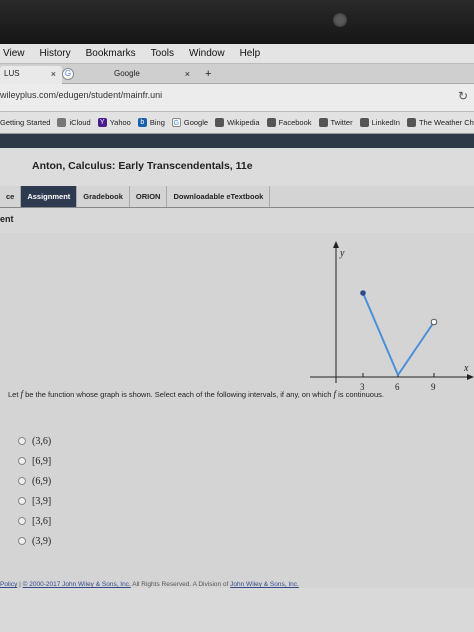 Image resolution: width=474 pixels, height=632 pixels. What do you see at coordinates (380, 334) in the screenshot?
I see `graph-segment-left` at bounding box center [380, 334].